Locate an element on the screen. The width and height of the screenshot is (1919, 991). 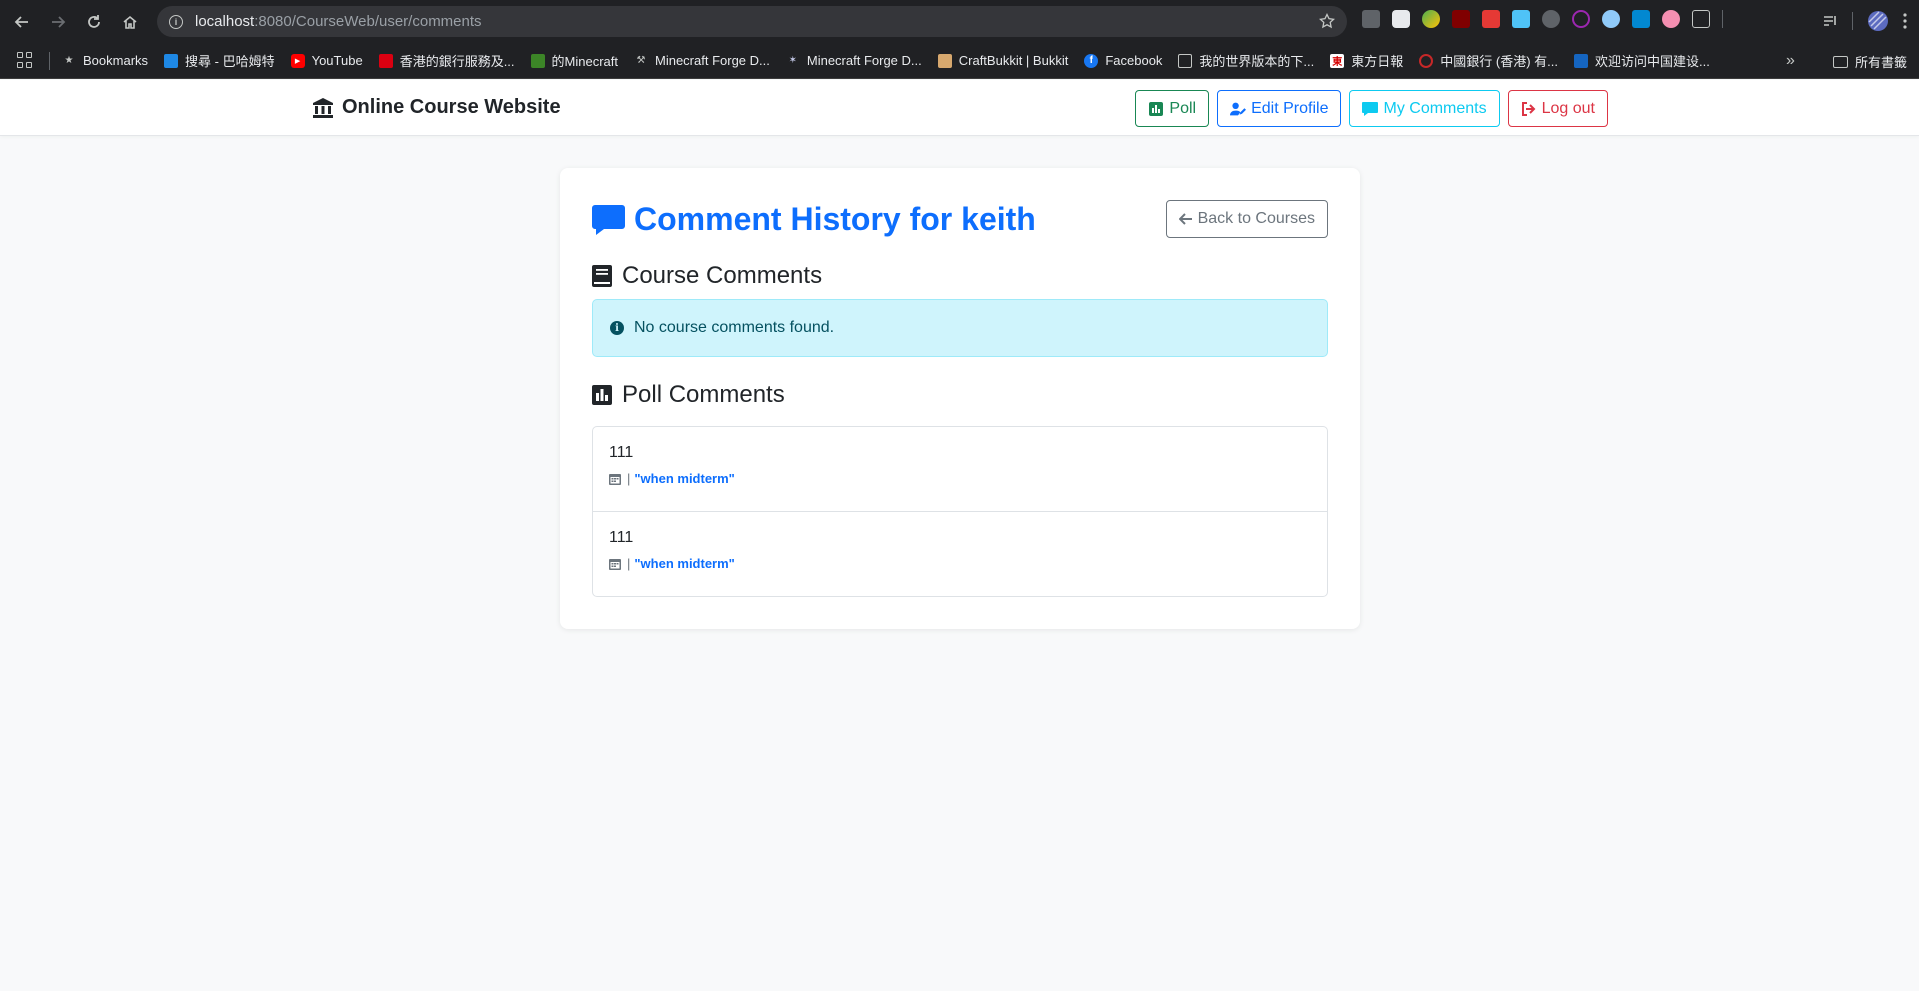
bookmark-item: ▶ YouTube is located at coordinates (326, 60).